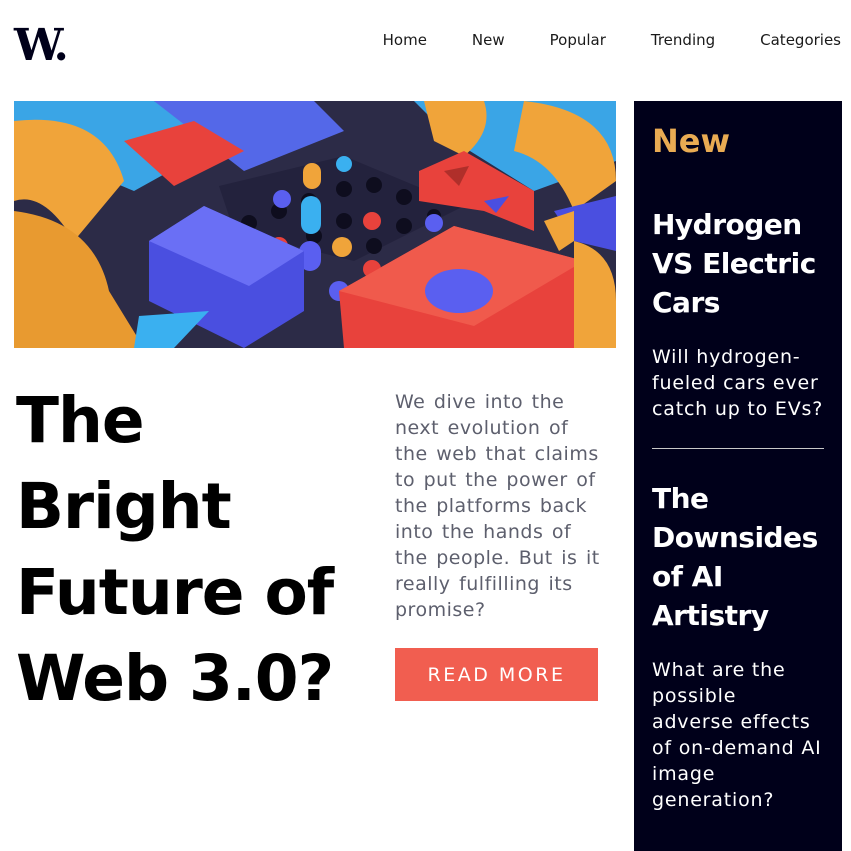 The height and width of the screenshot is (851, 851). Describe the element at coordinates (578, 40) in the screenshot. I see `nav-popular: Popular` at that location.